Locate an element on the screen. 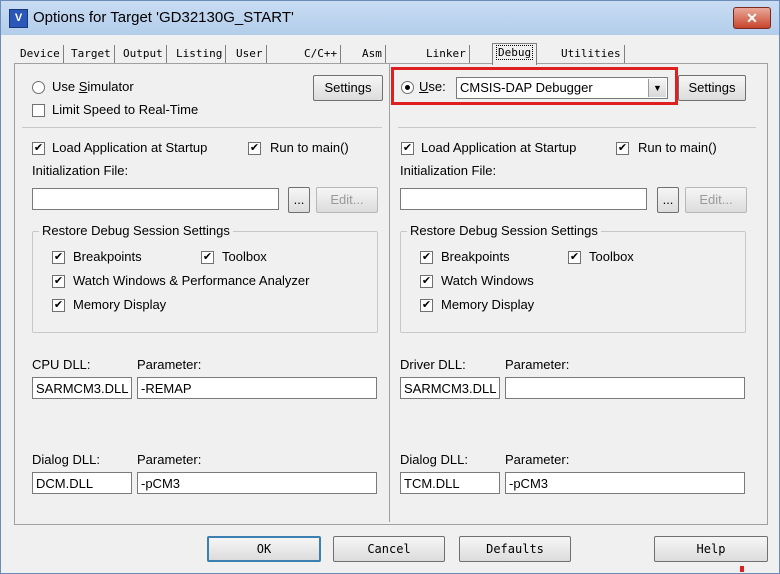 The width and height of the screenshot is (780, 574). tab-linker: Linker is located at coordinates (446, 54).